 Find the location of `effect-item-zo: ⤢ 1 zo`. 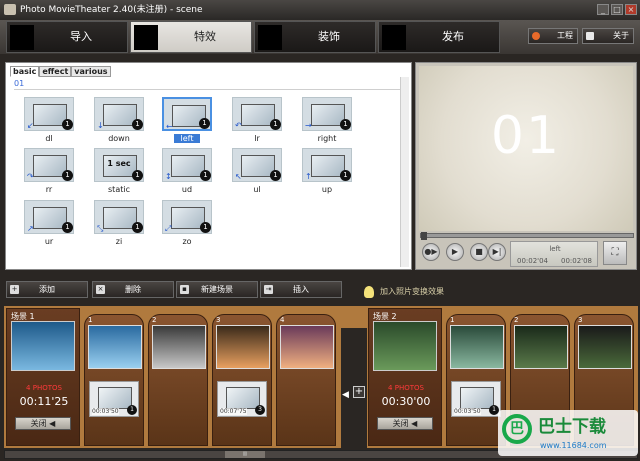

effect-item-zo: ⤢ 1 zo is located at coordinates (186, 225).